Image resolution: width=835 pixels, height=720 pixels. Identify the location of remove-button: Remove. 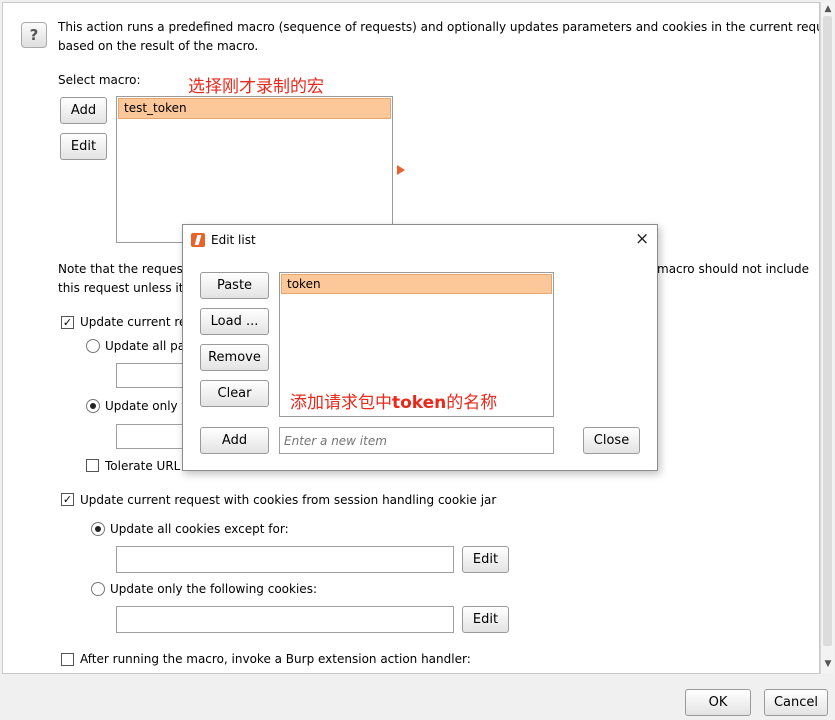
(234, 357).